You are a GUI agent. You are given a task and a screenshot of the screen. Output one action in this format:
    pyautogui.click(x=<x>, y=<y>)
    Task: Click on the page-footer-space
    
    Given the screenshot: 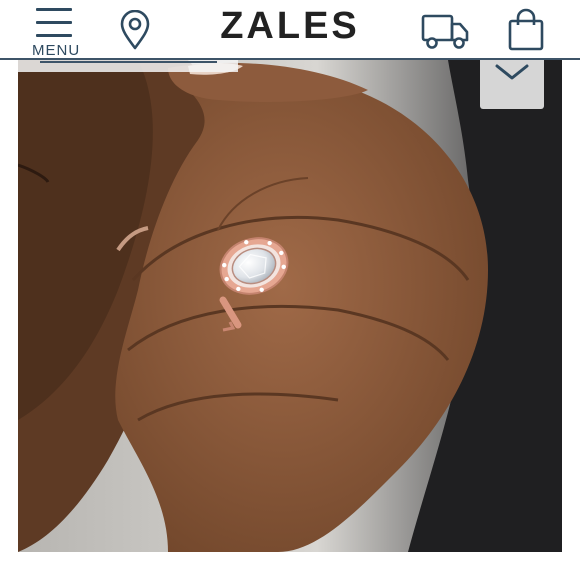 What is the action you would take?
    pyautogui.click(x=290, y=566)
    